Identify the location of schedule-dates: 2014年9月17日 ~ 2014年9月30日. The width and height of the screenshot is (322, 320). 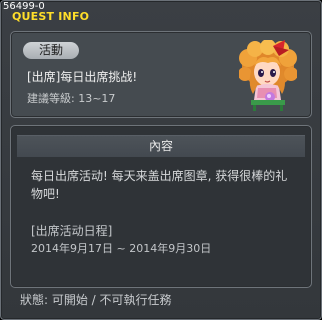
(121, 248).